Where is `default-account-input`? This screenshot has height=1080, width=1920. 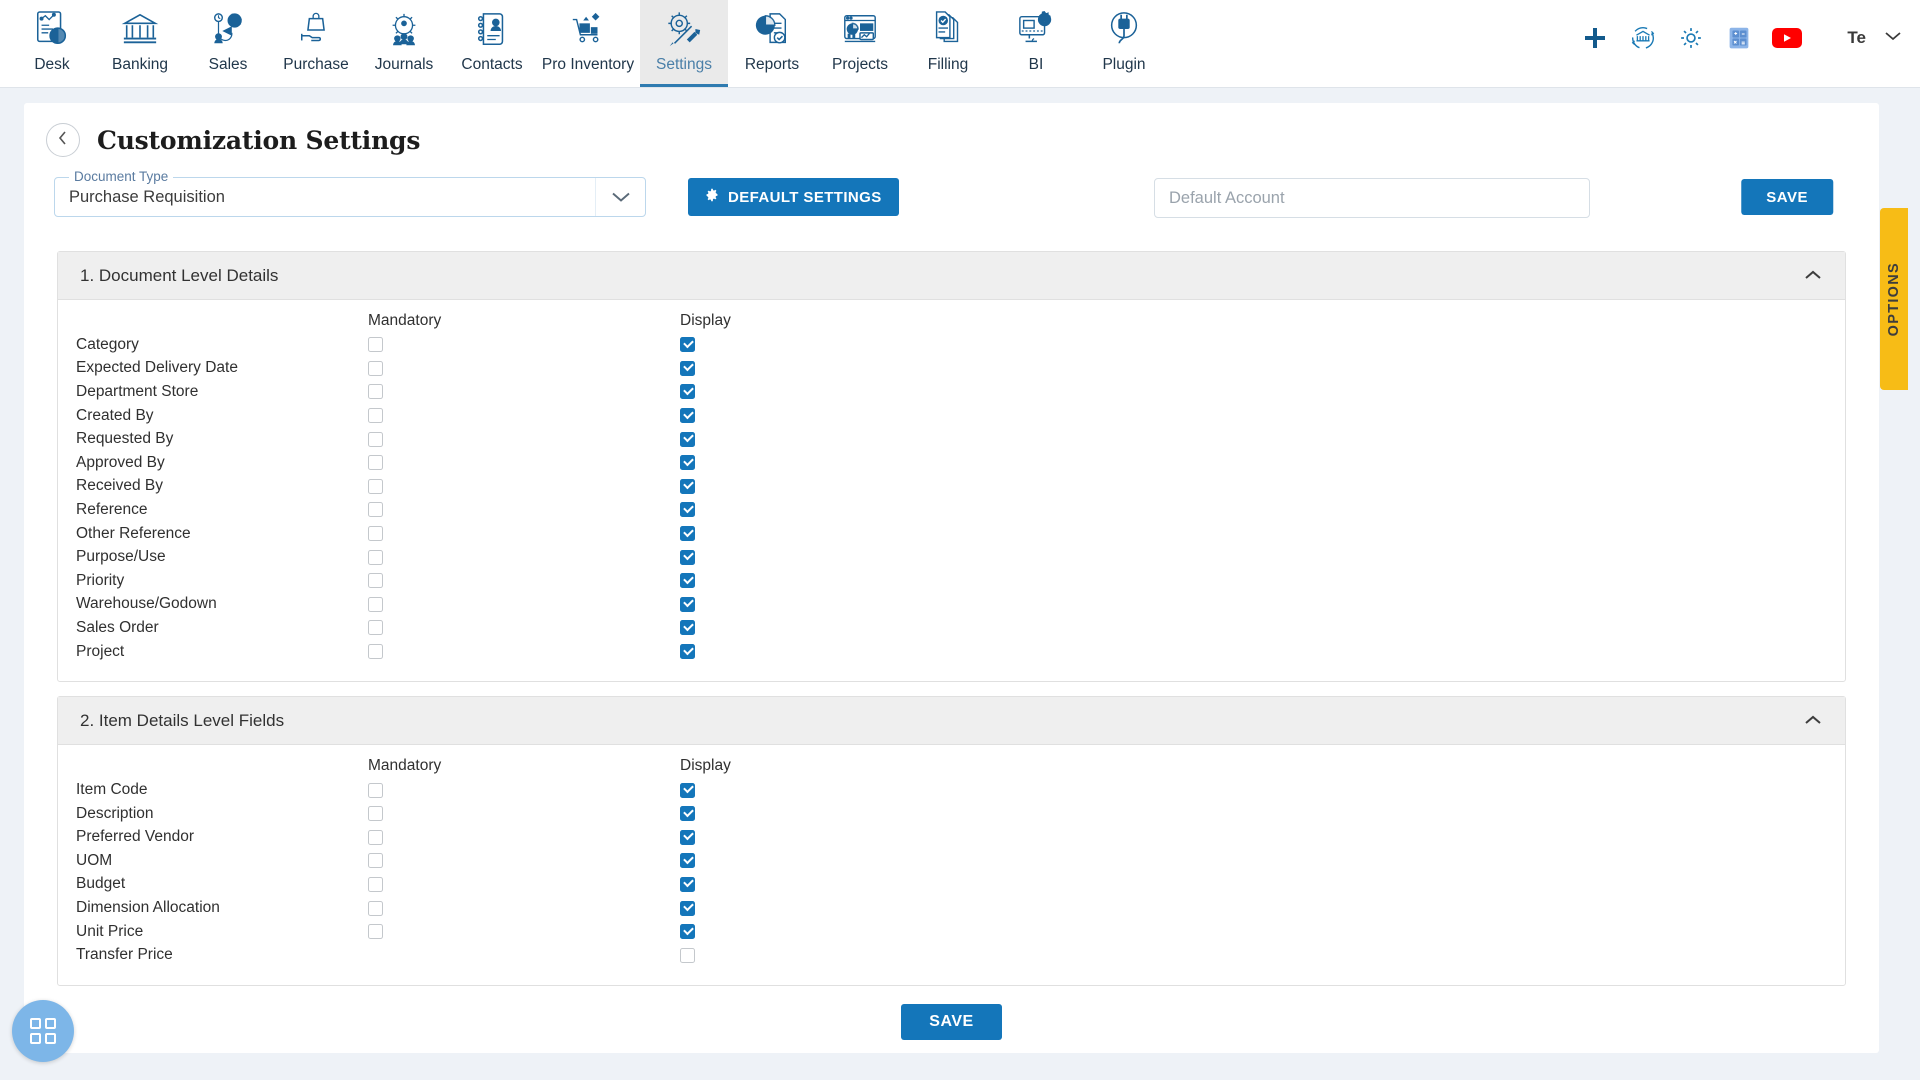 default-account-input is located at coordinates (1372, 198).